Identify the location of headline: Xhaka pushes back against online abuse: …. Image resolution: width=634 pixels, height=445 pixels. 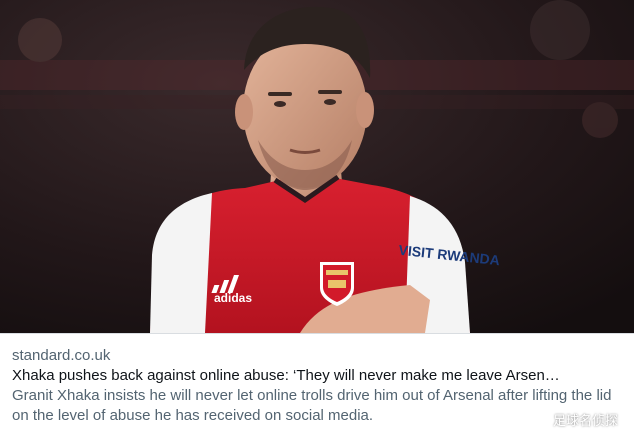
(286, 375).